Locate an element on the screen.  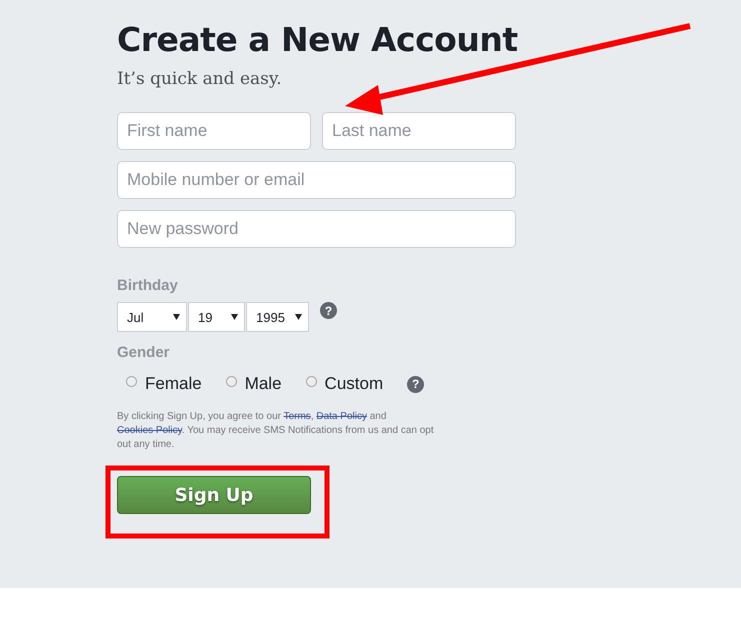
input-field: Mobile number or email is located at coordinates (316, 180).